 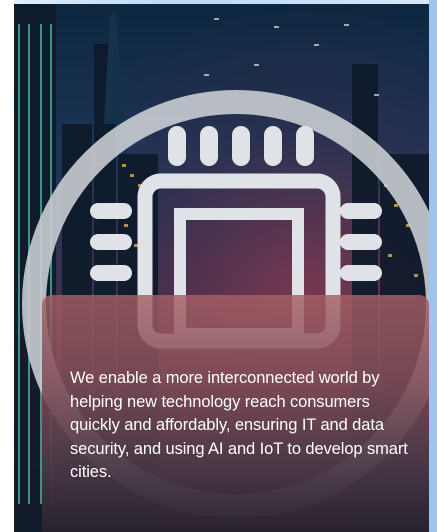 I want to click on left-margin, so click(x=7, y=266).